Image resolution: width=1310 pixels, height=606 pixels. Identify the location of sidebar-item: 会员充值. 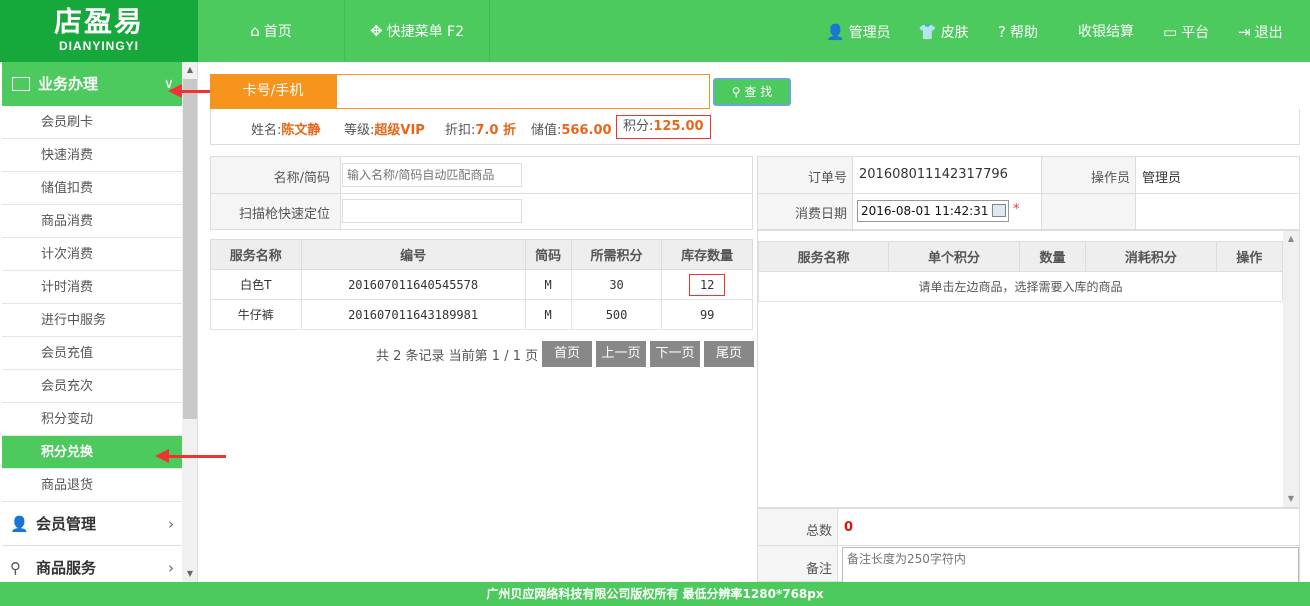
(92, 353).